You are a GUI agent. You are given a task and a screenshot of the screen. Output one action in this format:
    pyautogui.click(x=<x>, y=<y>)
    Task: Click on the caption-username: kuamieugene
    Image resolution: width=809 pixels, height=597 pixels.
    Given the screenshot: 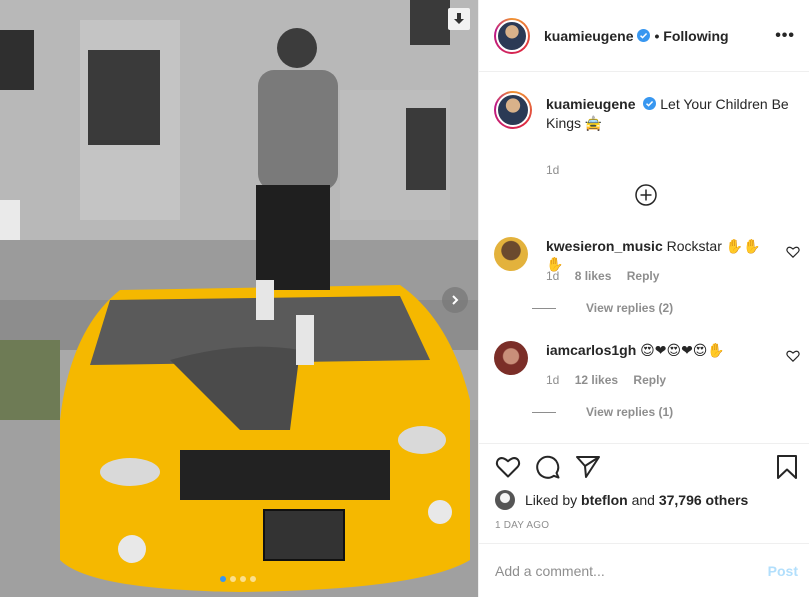 What is the action you would take?
    pyautogui.click(x=590, y=104)
    